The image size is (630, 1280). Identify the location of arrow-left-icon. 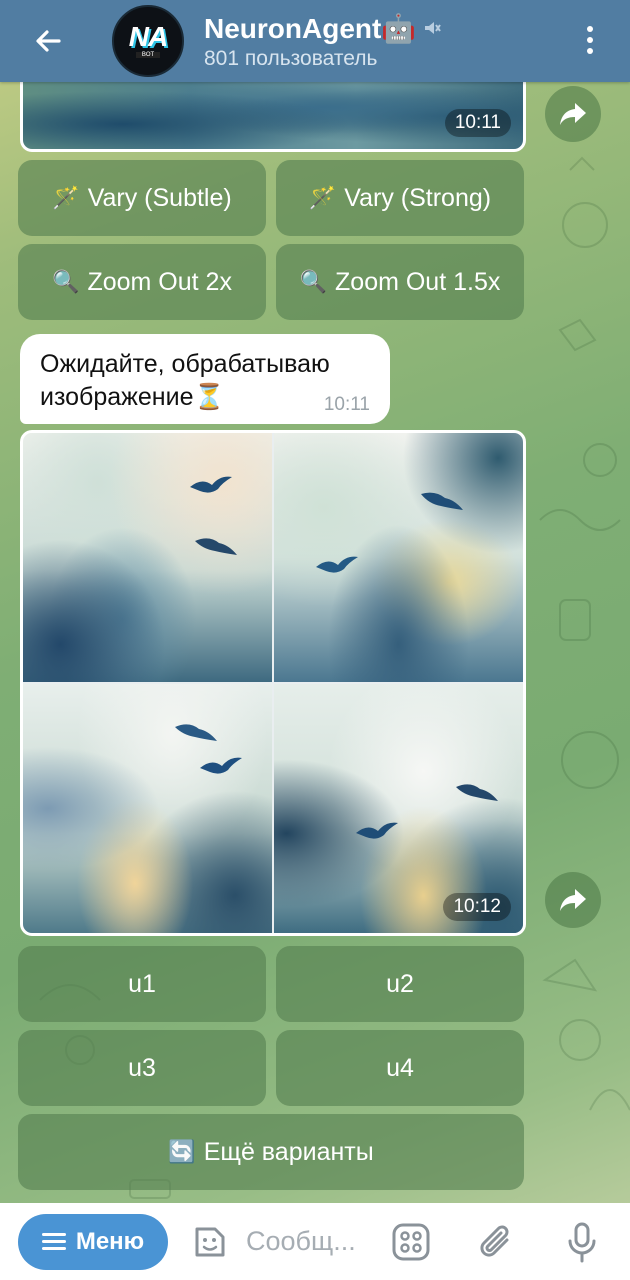
(48, 41).